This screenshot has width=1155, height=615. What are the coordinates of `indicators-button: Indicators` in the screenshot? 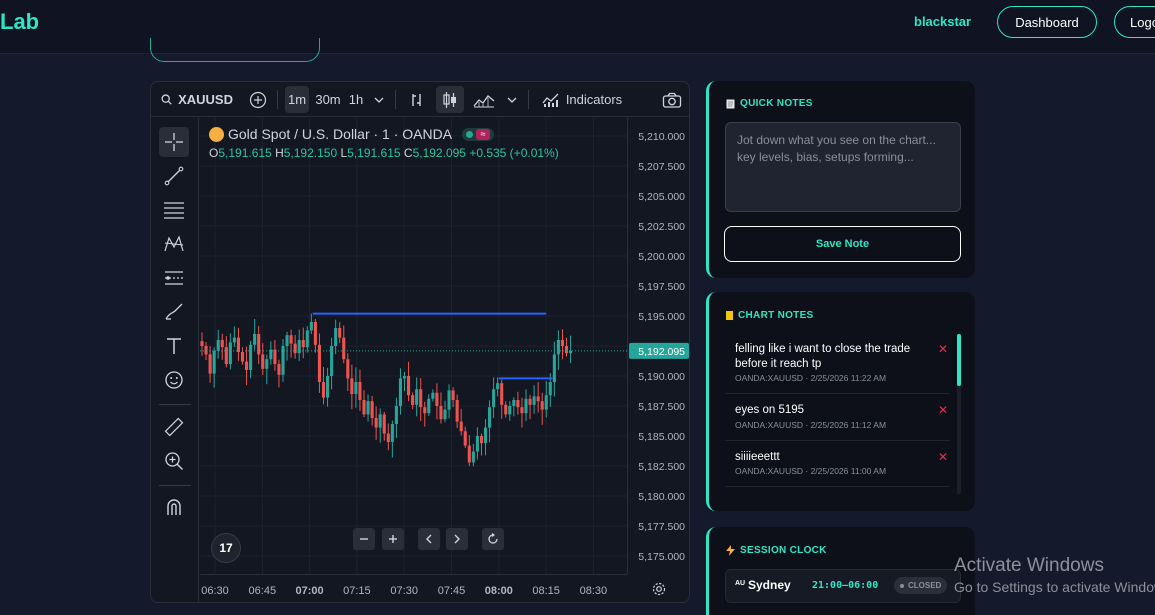 It's located at (582, 99).